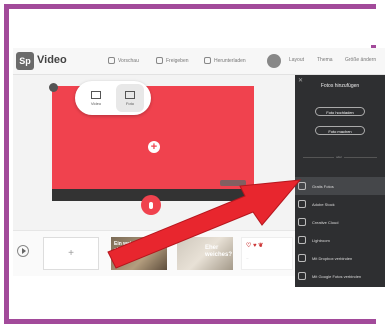 Image resolution: width=390 pixels, height=335 pixels. What do you see at coordinates (340, 204) in the screenshot?
I see `panel-item-adobe-stock: Adobe Stock` at bounding box center [340, 204].